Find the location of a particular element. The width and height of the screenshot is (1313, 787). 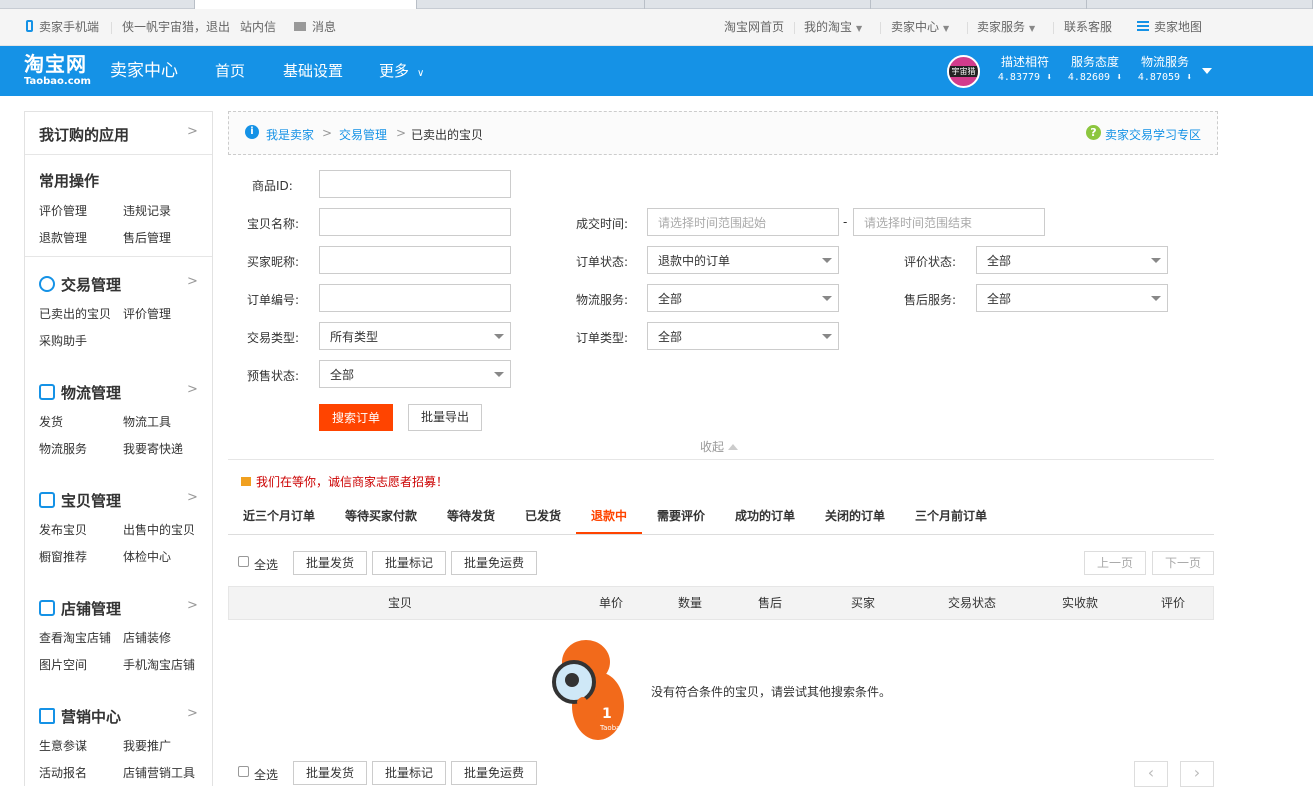

batch-ship-button-bottom: 批量发货 is located at coordinates (330, 773).